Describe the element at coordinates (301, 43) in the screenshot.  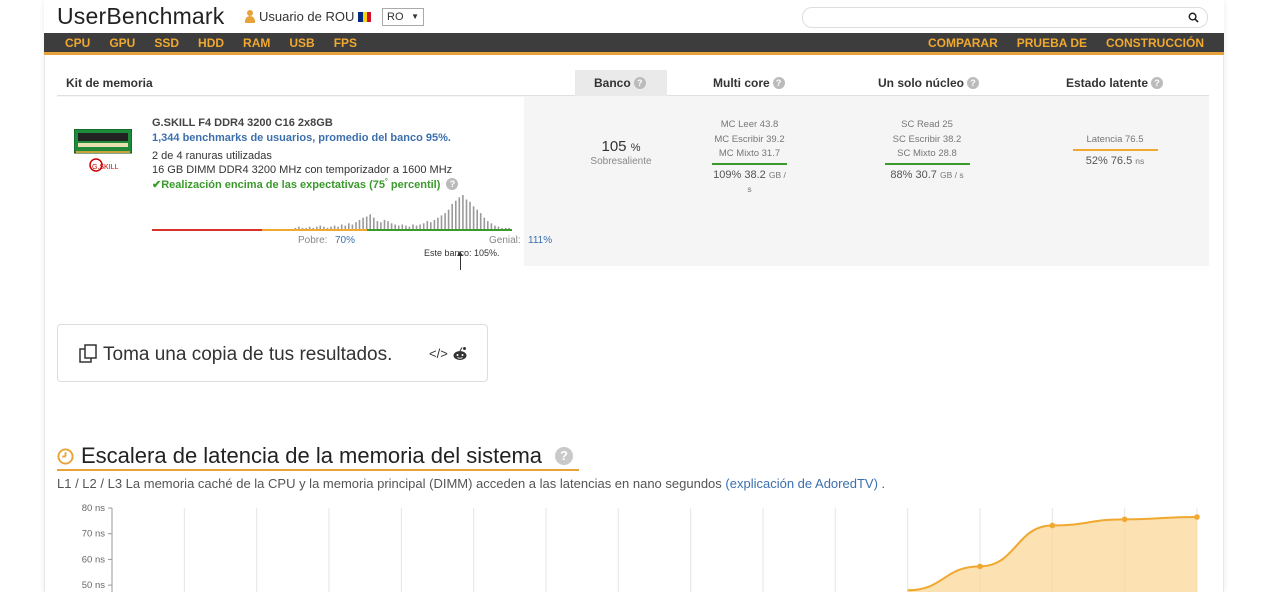
I see `nav-item-usb: USB` at that location.